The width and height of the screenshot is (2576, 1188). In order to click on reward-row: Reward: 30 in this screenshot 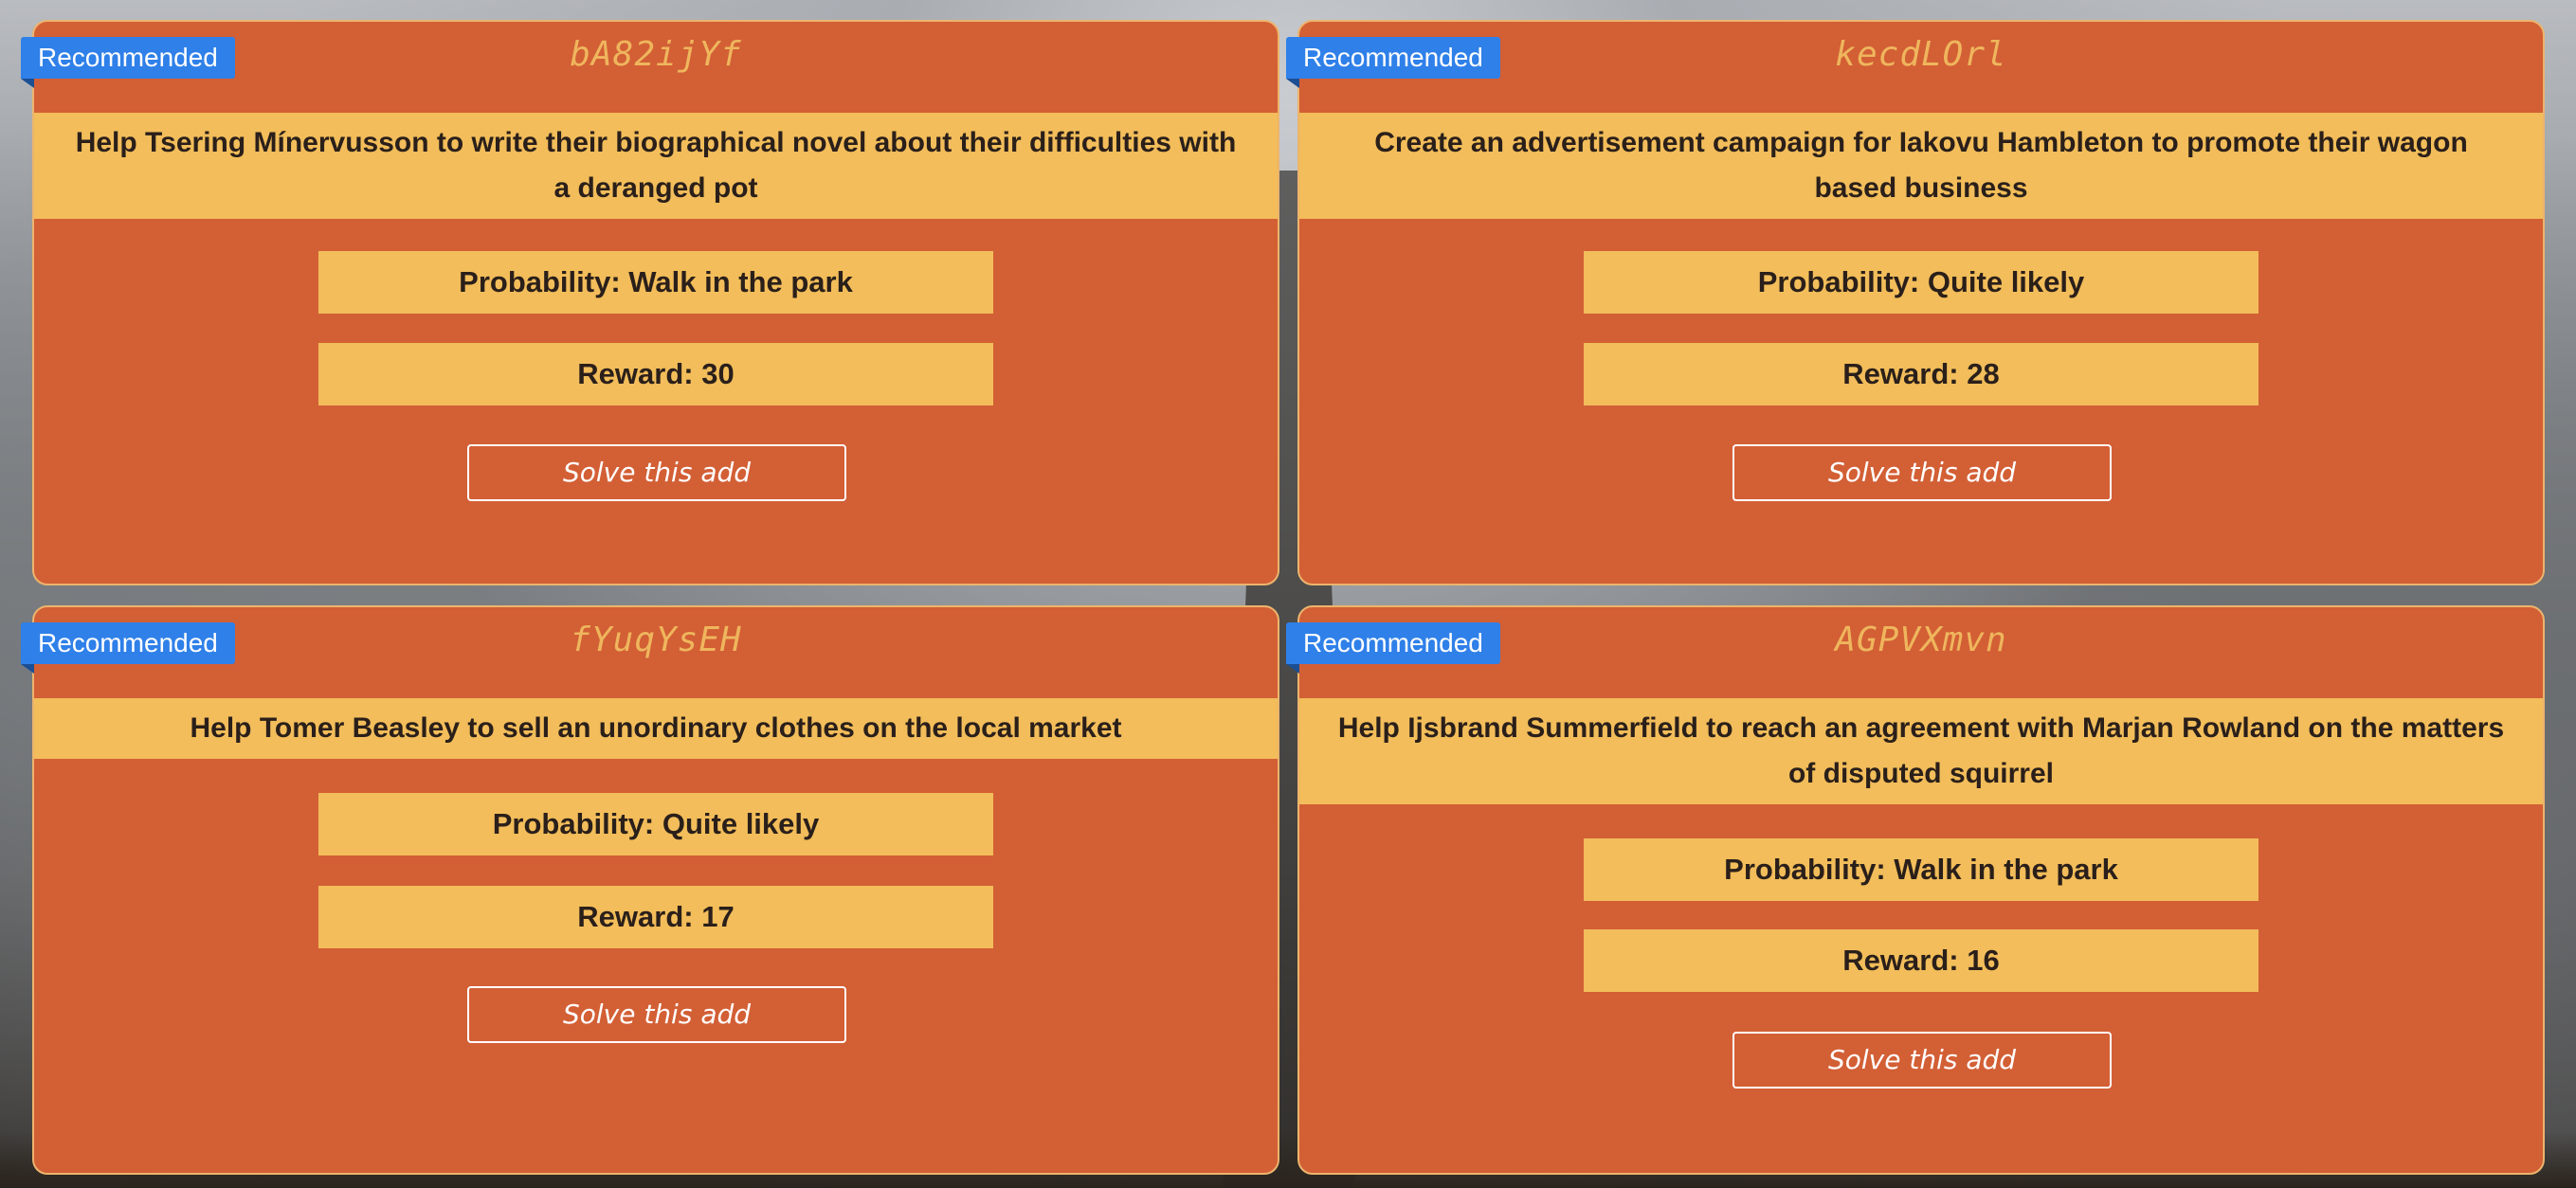, I will do `click(655, 374)`.